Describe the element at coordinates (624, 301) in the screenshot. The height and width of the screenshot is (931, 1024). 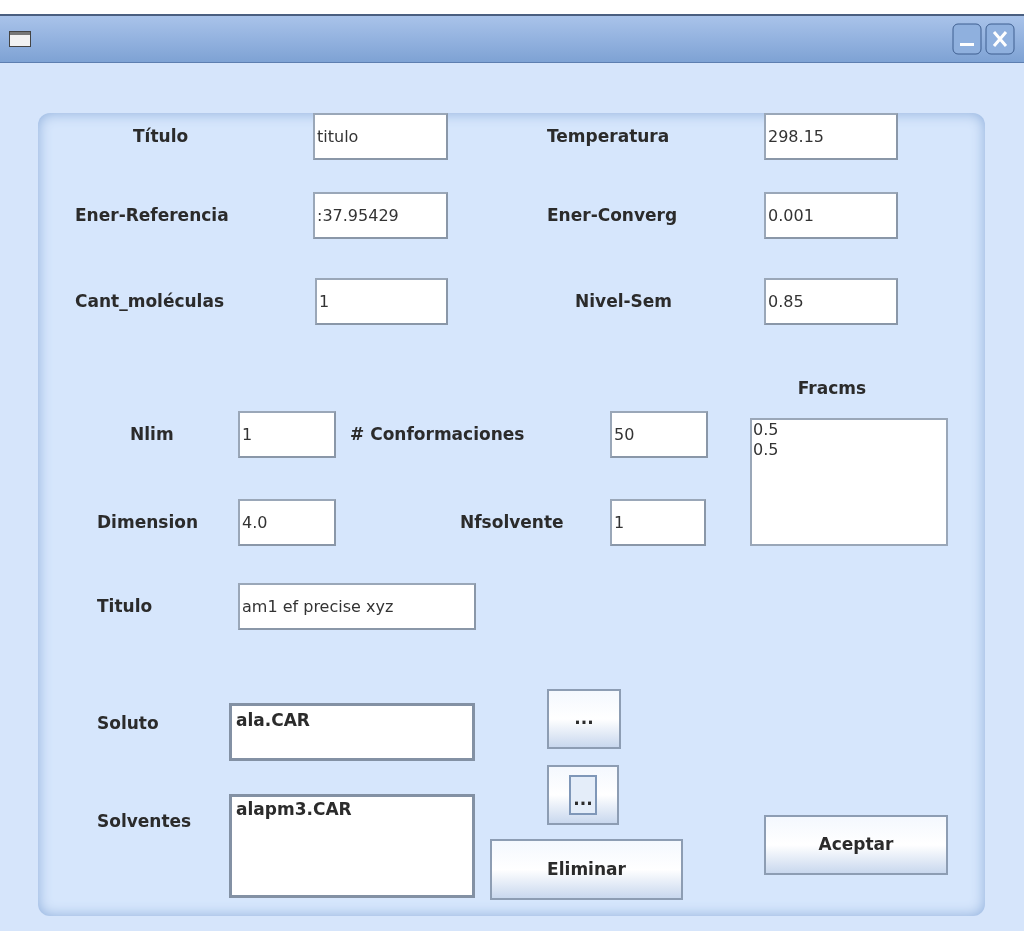
I see `field-label: Nivel-Sem` at that location.